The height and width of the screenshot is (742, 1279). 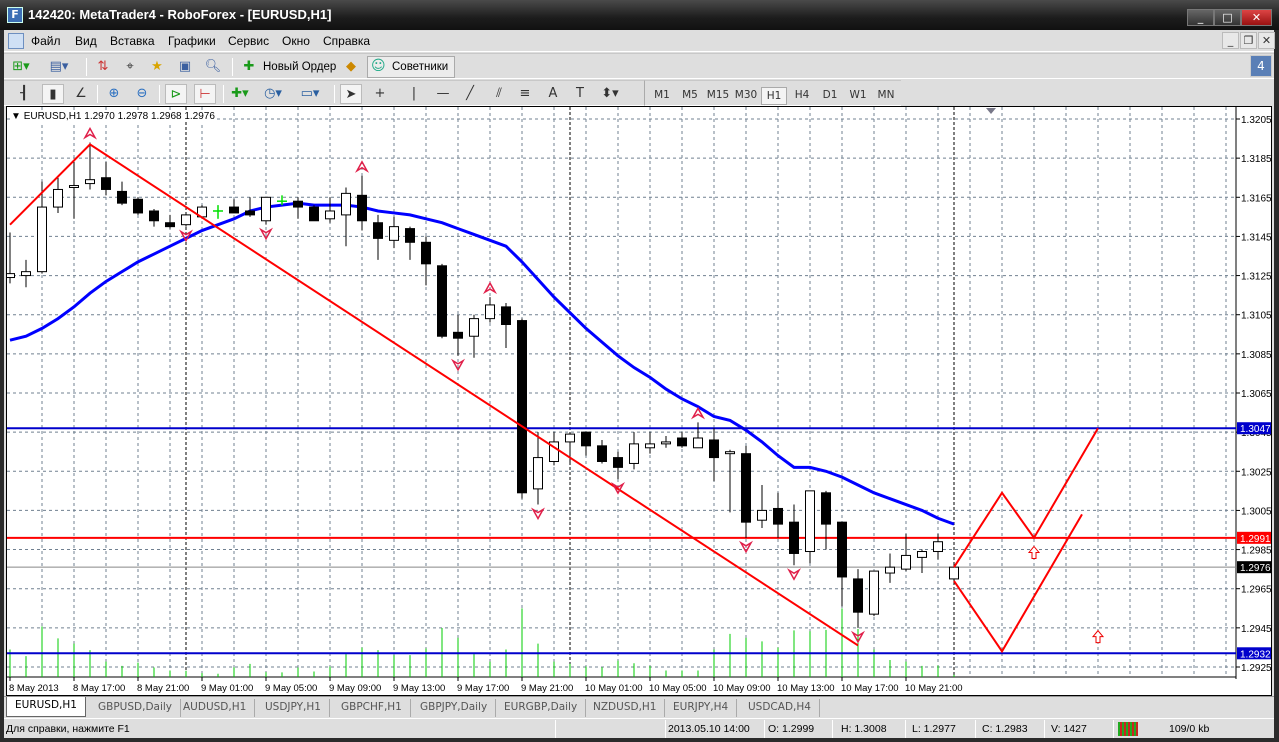 What do you see at coordinates (1256, 17) in the screenshot?
I see `close-button: ✕` at bounding box center [1256, 17].